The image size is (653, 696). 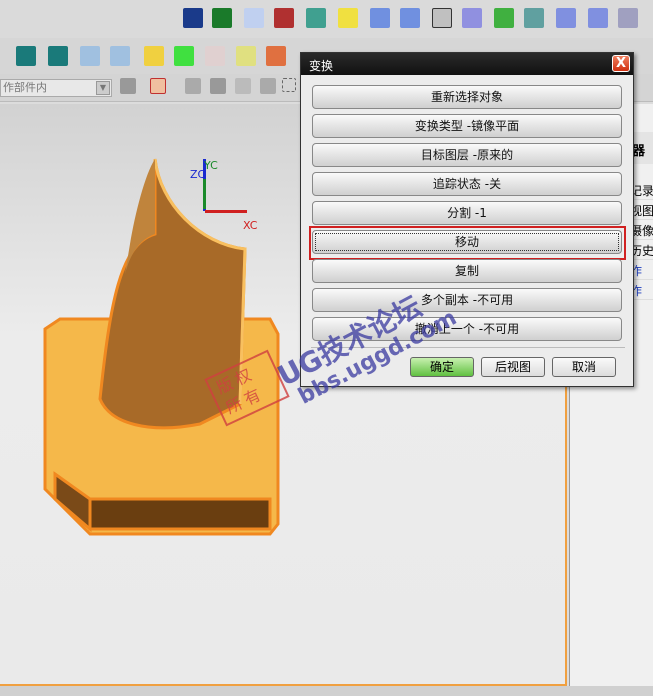 What do you see at coordinates (120, 56) in the screenshot?
I see `forward-view-icon` at bounding box center [120, 56].